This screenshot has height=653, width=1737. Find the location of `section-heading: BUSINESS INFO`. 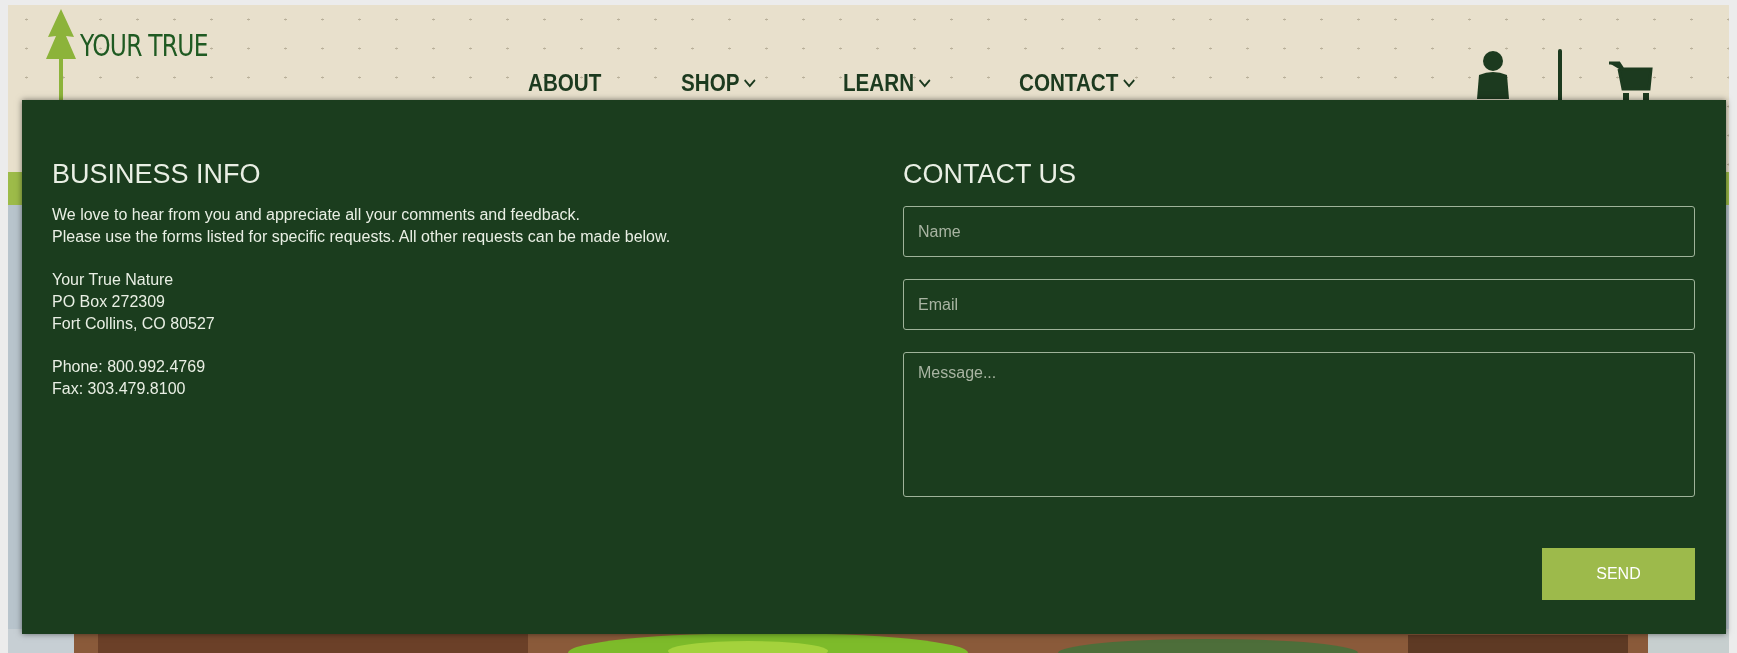

section-heading: BUSINESS INFO is located at coordinates (157, 174).